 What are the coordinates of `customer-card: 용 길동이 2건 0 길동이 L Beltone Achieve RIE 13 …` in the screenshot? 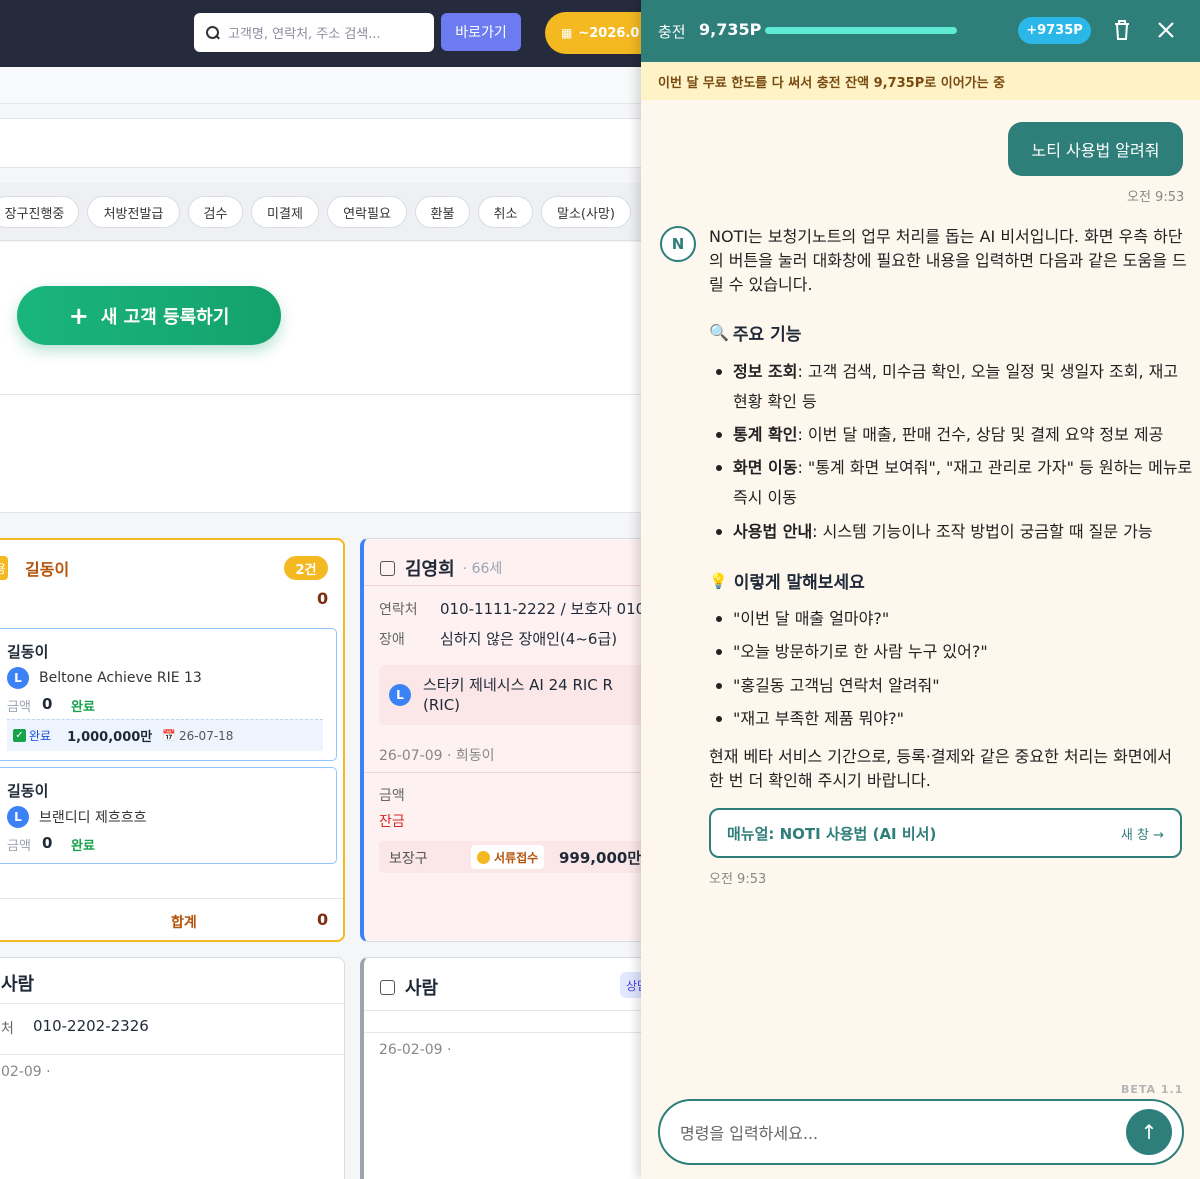 It's located at (172, 740).